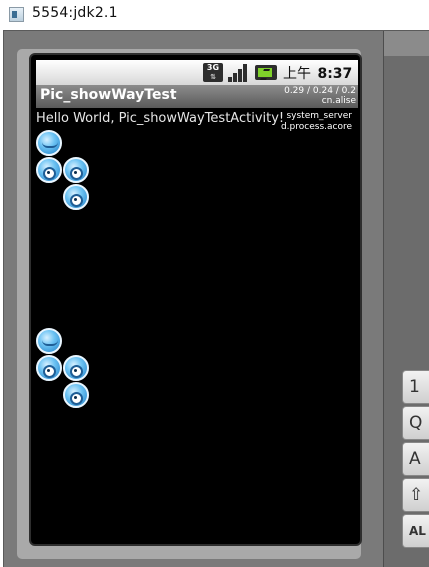 The width and height of the screenshot is (429, 567). I want to click on app-title: Pic_showWayTest, so click(108, 95).